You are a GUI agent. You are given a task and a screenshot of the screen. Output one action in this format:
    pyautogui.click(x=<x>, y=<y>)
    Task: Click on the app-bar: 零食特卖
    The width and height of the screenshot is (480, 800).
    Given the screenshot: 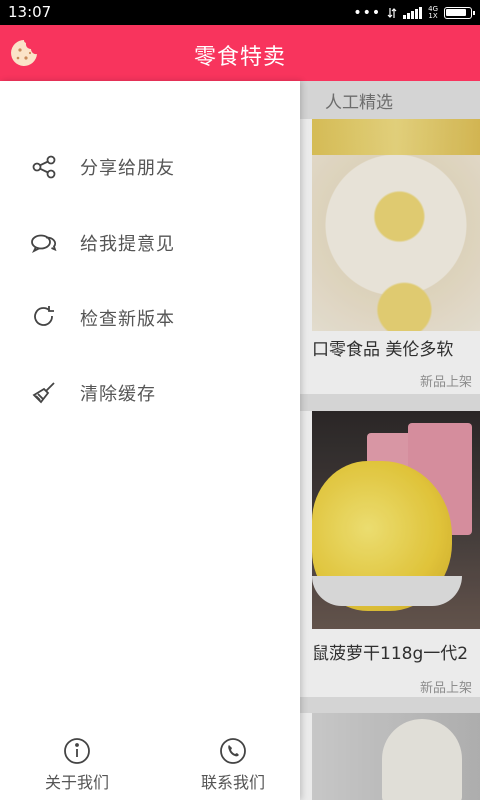 What is the action you would take?
    pyautogui.click(x=240, y=53)
    